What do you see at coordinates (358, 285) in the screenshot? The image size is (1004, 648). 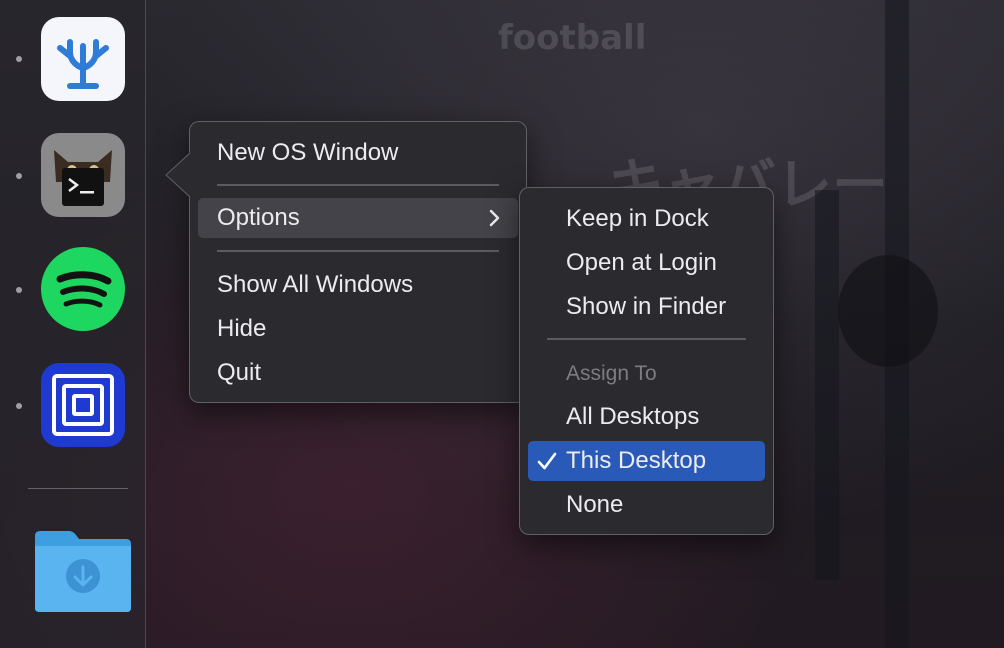 I see `menu-item-show-all-windows: Show All Windows` at bounding box center [358, 285].